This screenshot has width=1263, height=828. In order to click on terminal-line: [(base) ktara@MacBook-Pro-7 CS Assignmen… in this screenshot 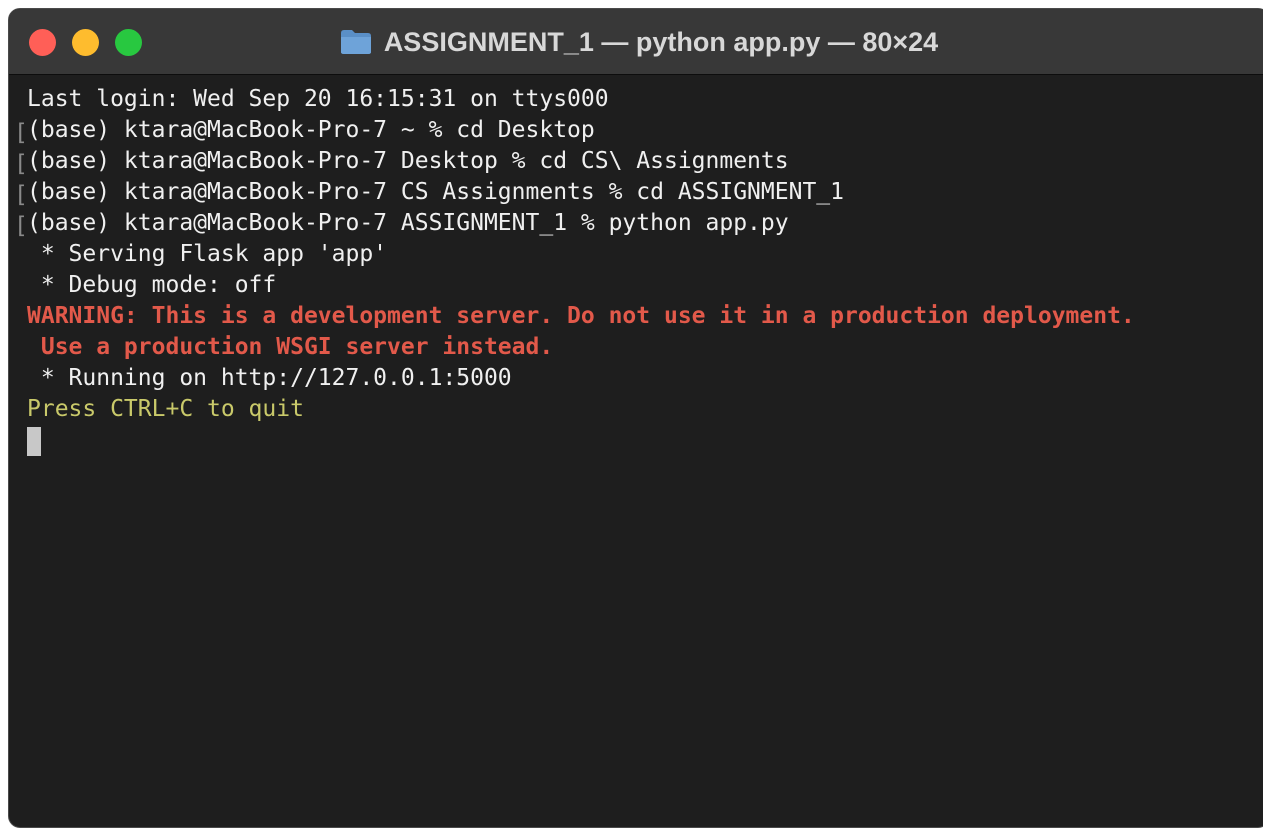, I will do `click(638, 192)`.